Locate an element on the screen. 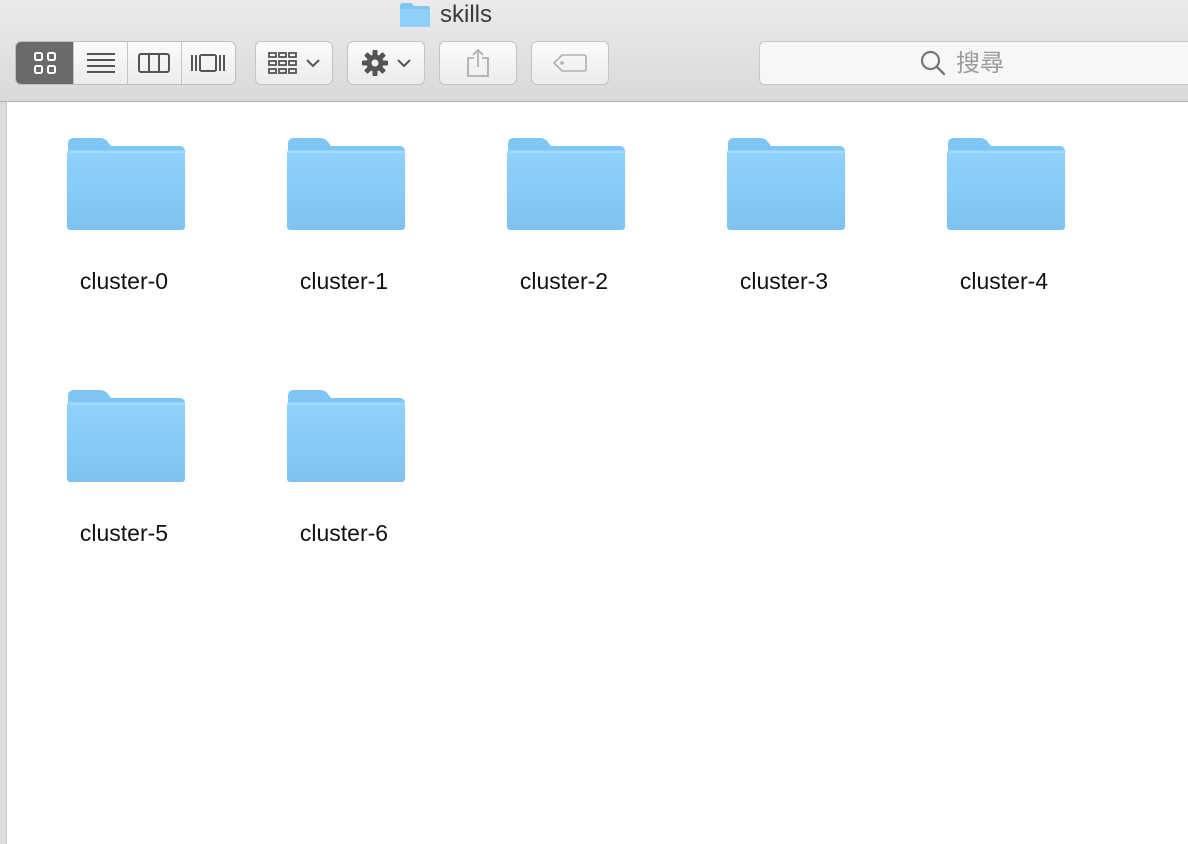 This screenshot has height=844, width=1188. sidebar-edge is located at coordinates (3, 473).